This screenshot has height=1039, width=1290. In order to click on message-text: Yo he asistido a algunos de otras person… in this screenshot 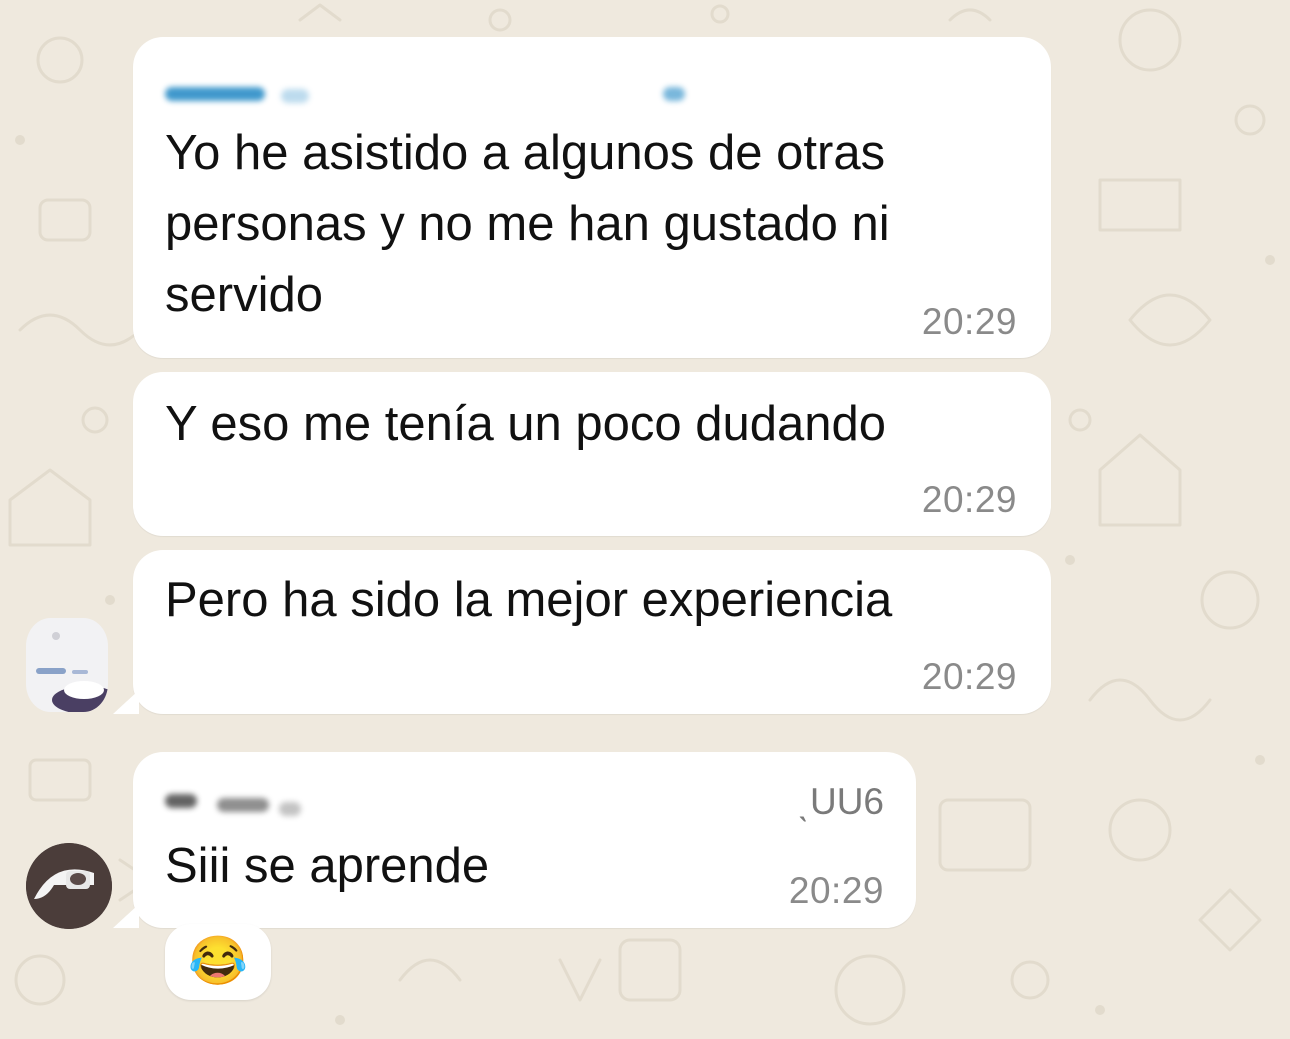, I will do `click(527, 224)`.